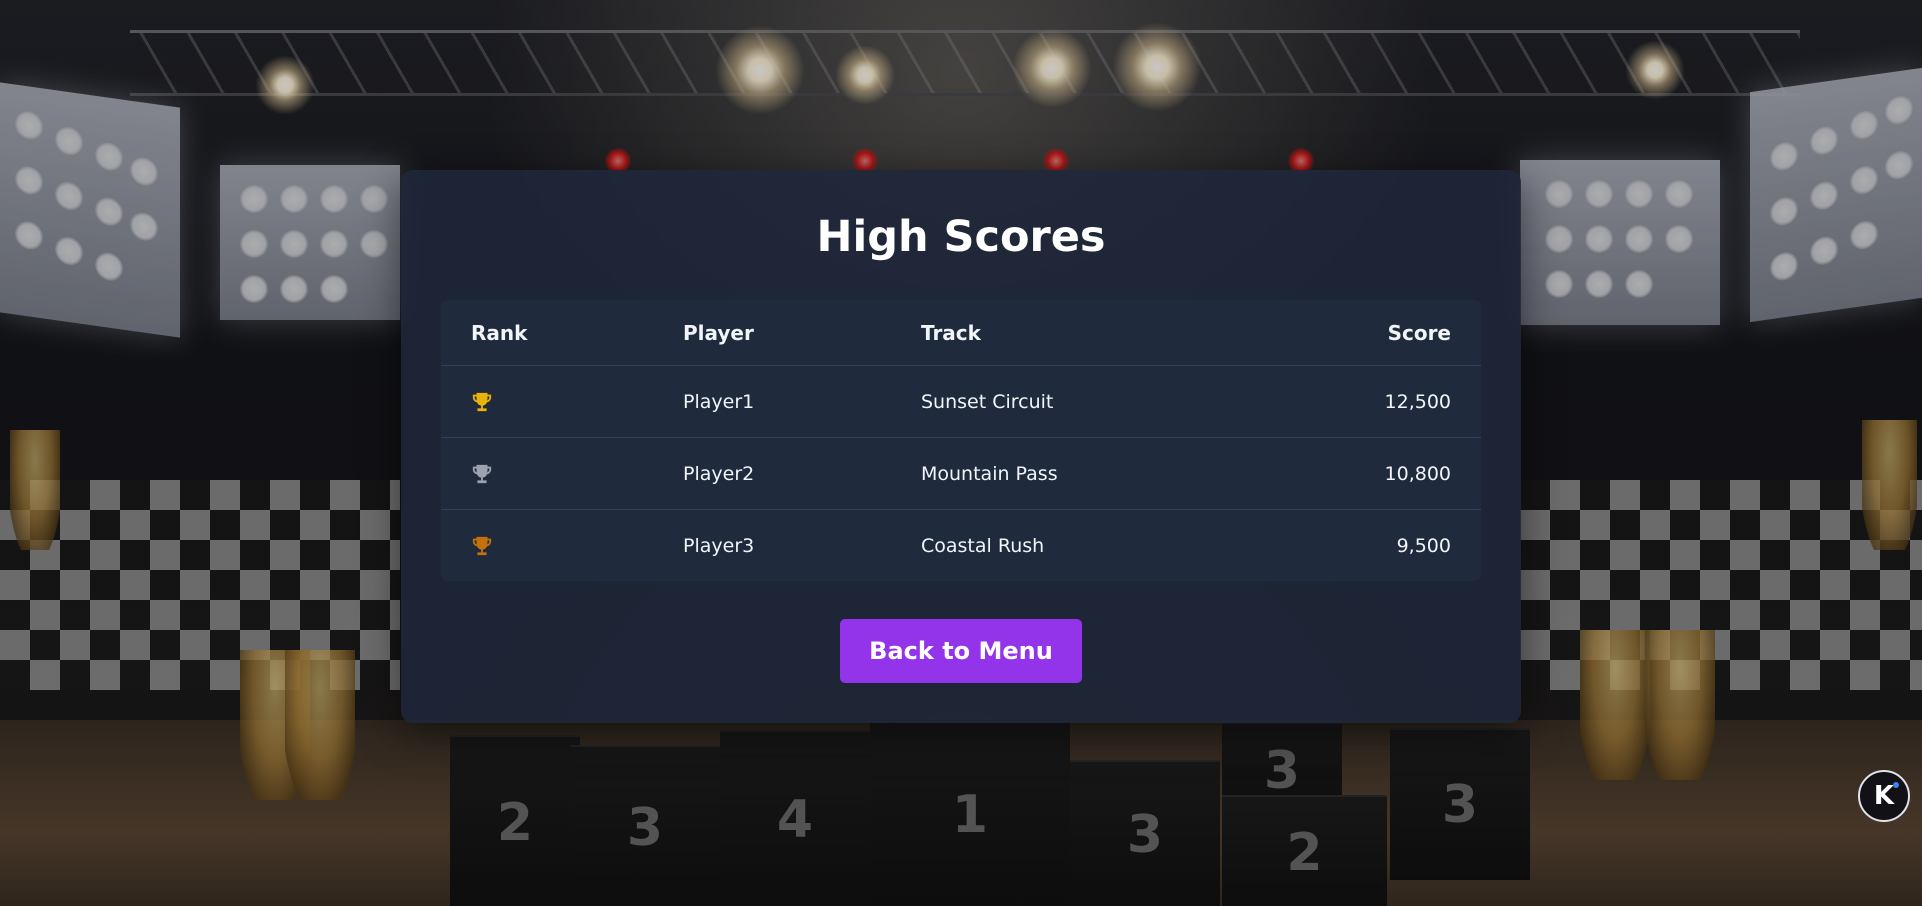  Describe the element at coordinates (499, 332) in the screenshot. I see `column-header-rank: Rank` at that location.